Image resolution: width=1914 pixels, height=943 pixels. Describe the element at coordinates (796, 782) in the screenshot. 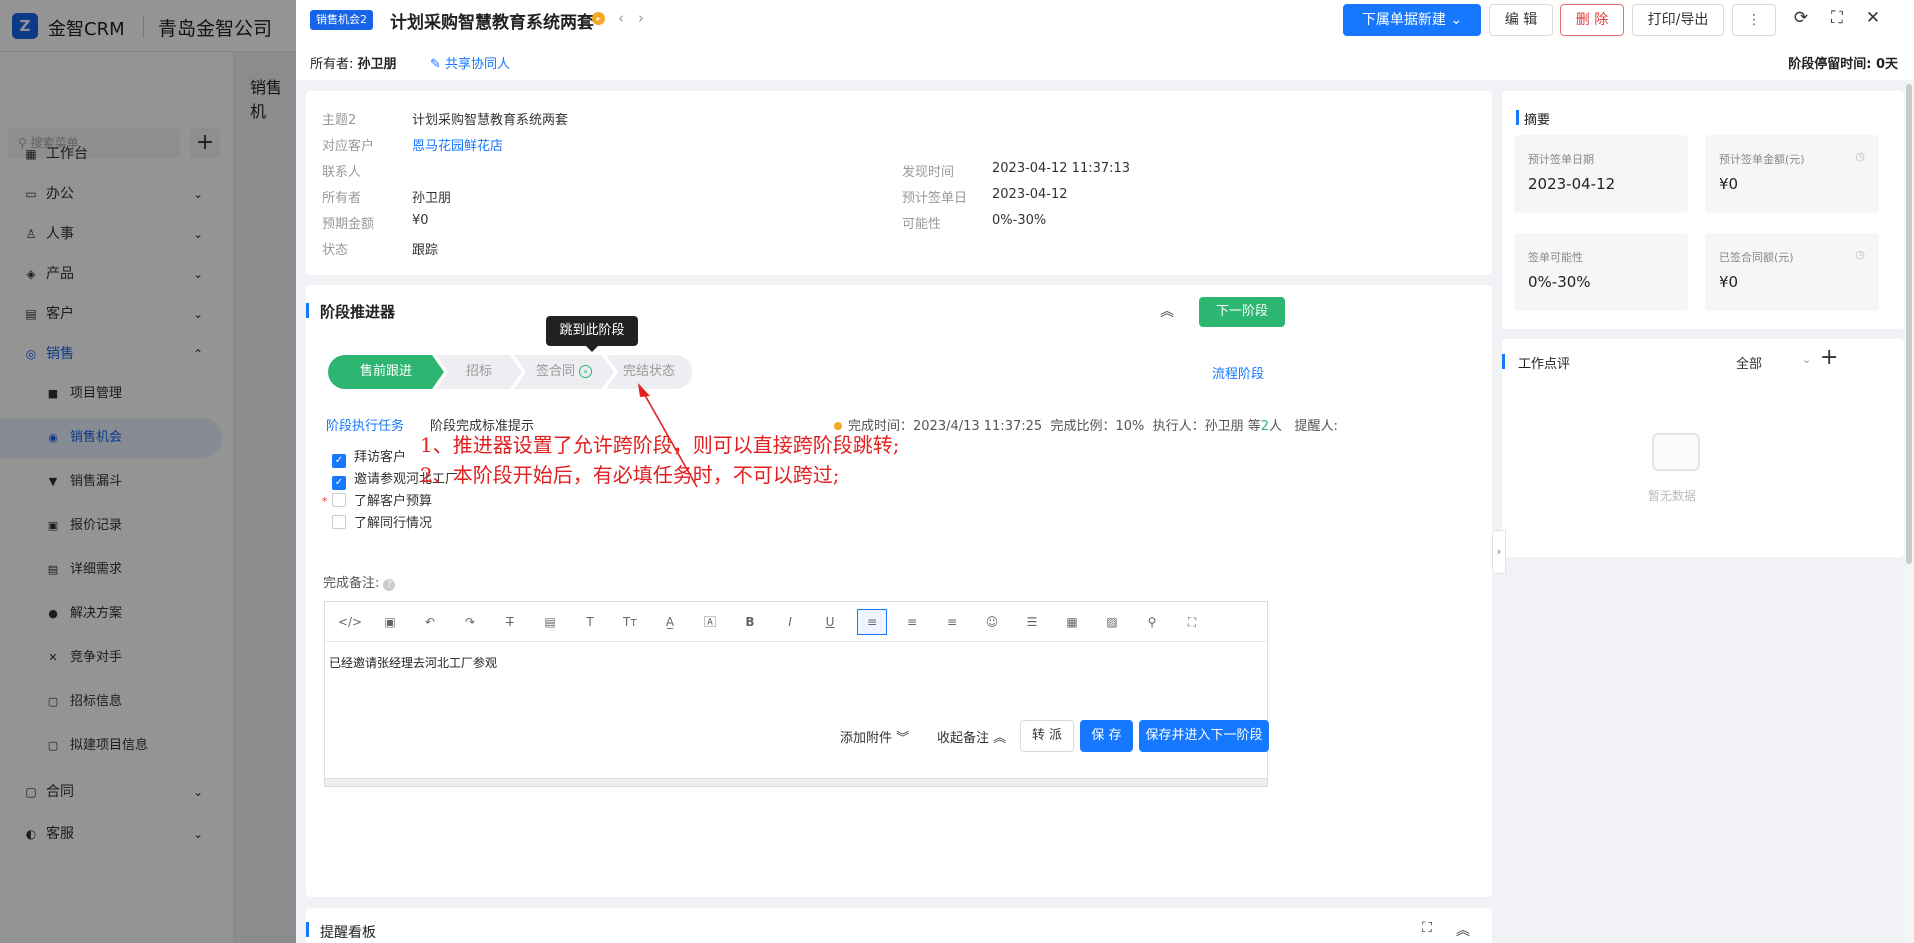

I see `editor-scrollbar` at that location.